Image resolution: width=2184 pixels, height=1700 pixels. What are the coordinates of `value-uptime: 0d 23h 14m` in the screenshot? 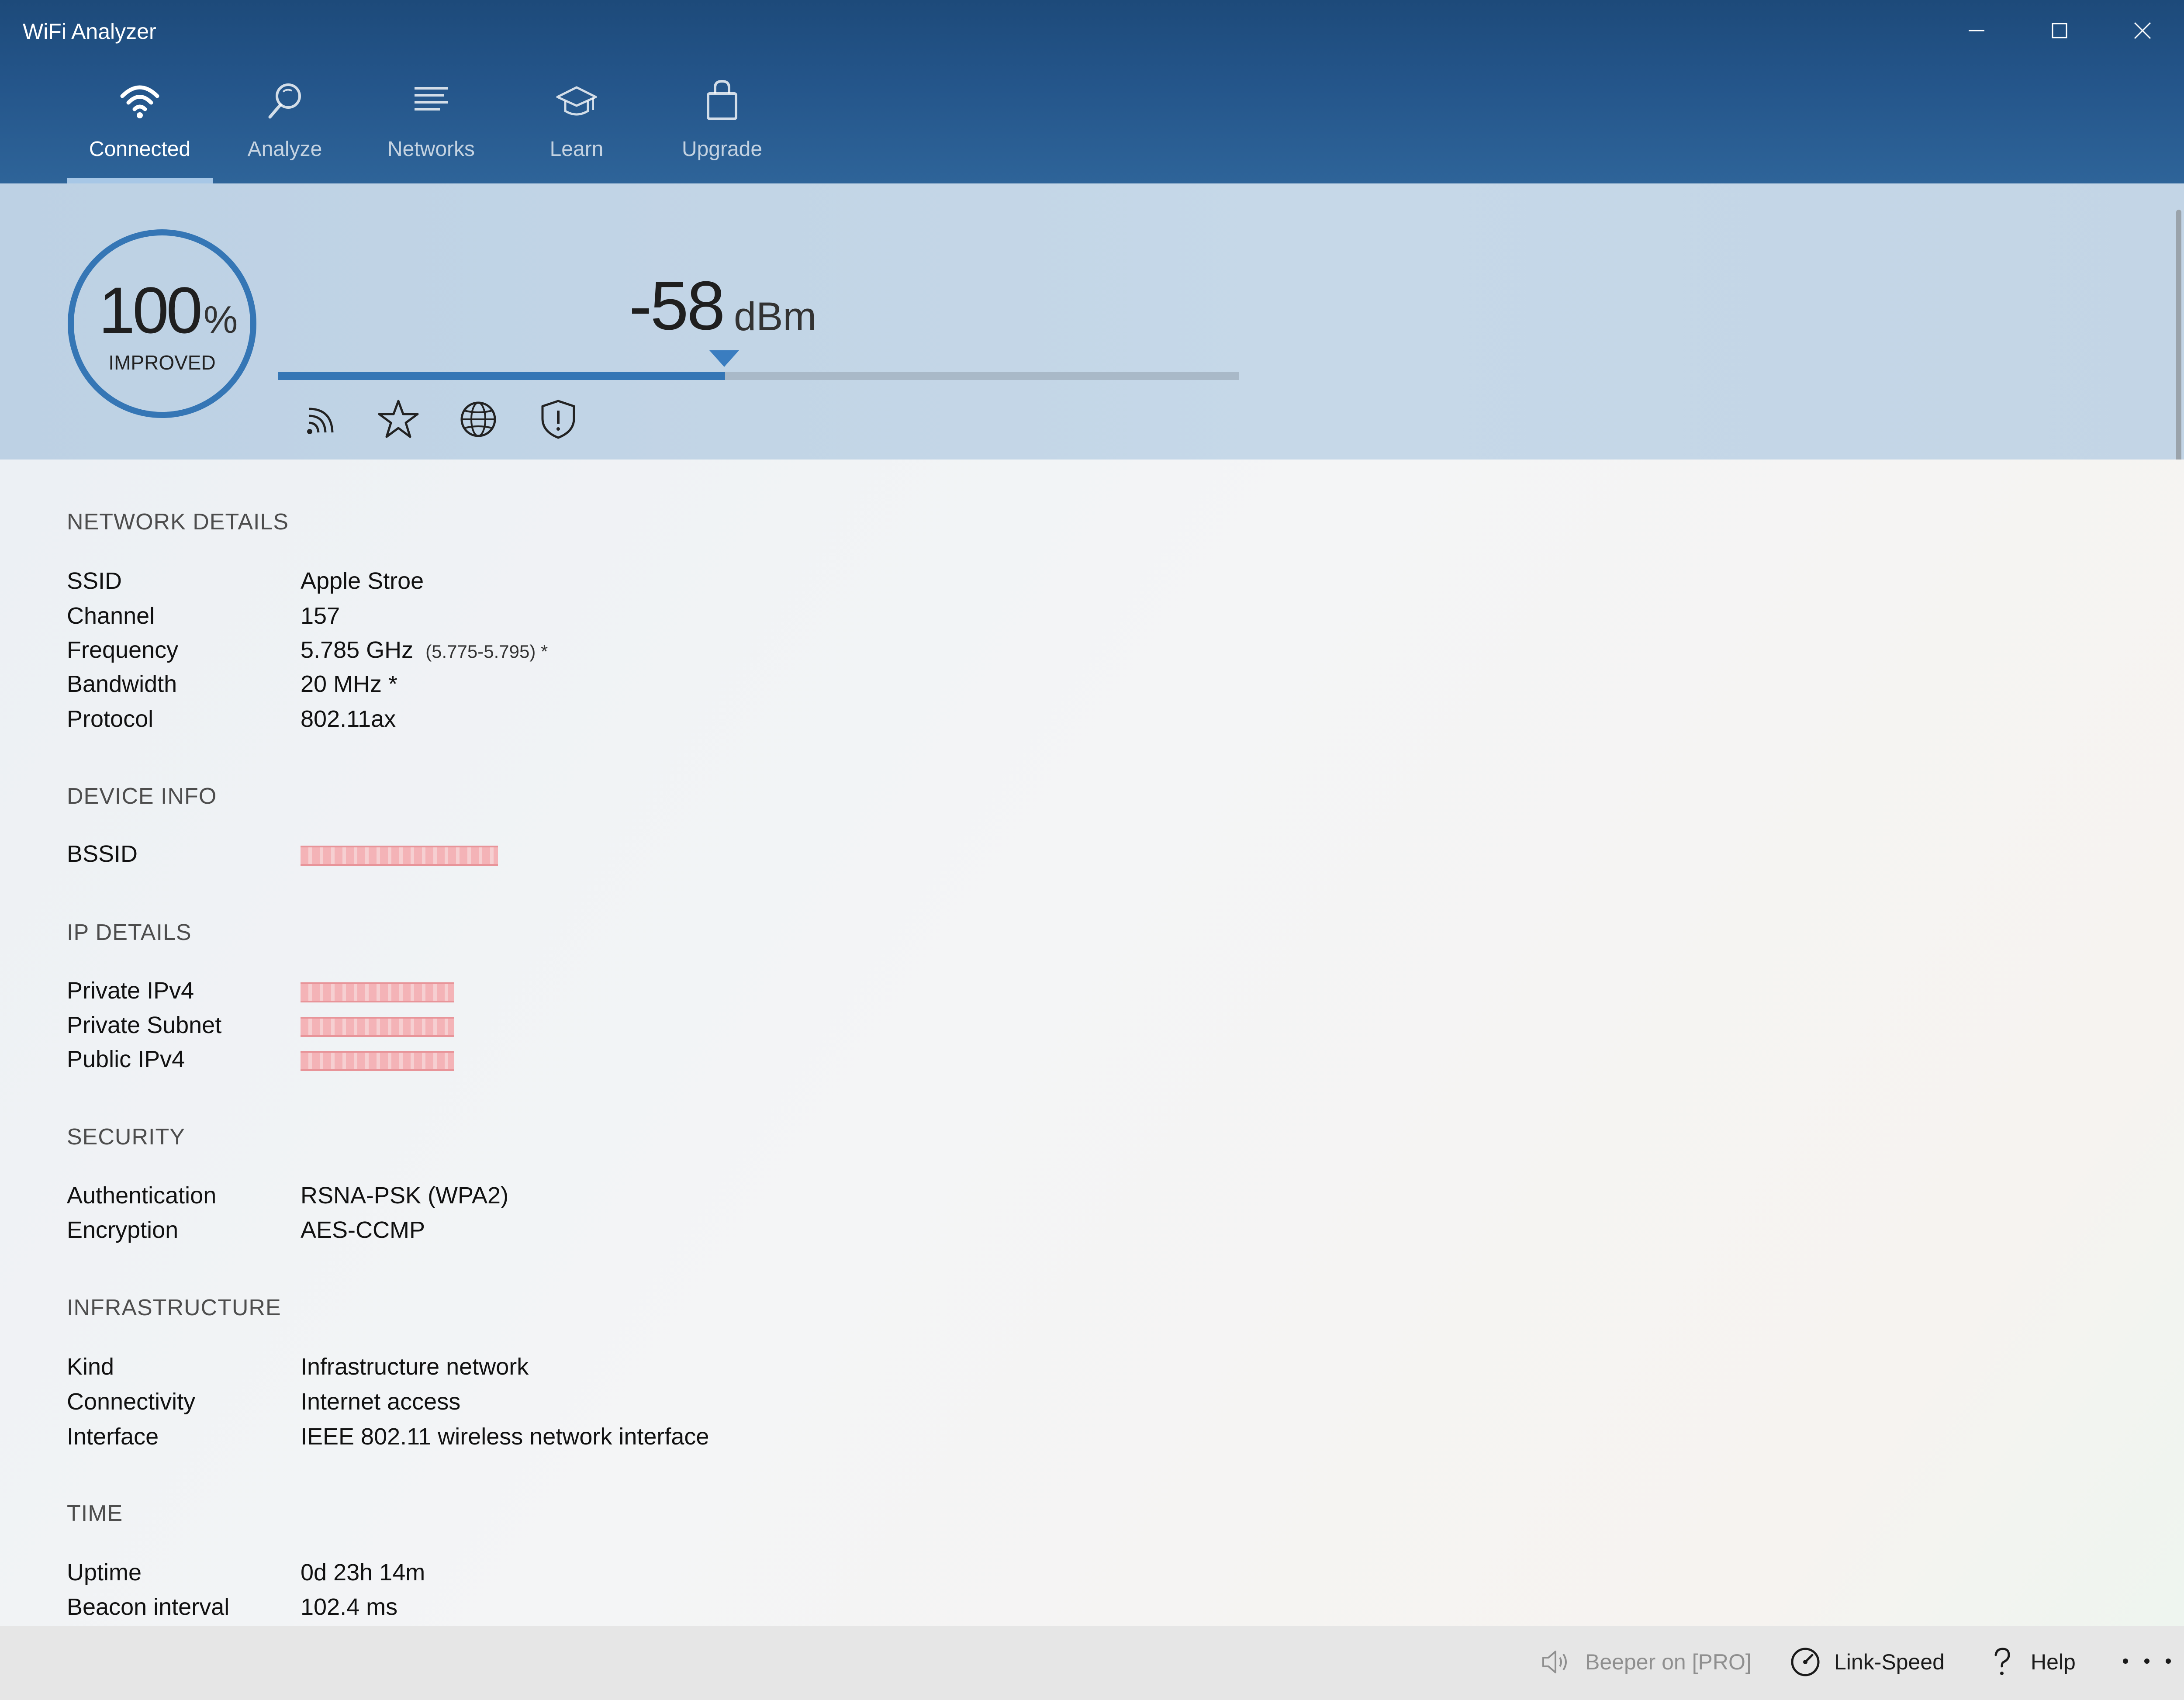 It's located at (363, 1573).